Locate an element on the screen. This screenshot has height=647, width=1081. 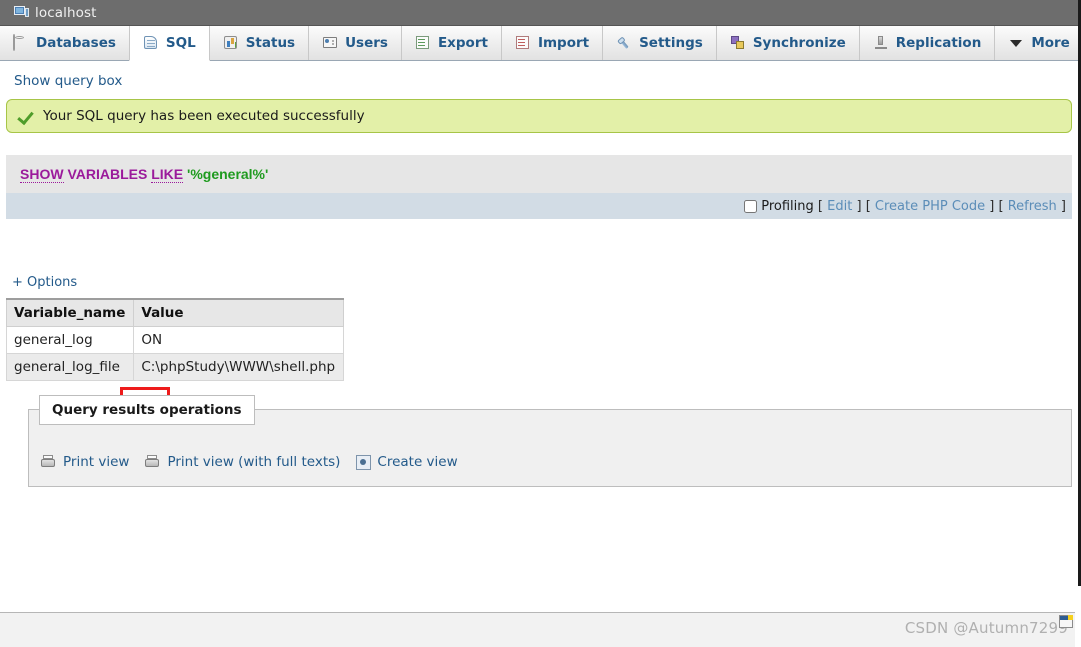
status-chart-icon is located at coordinates (231, 43).